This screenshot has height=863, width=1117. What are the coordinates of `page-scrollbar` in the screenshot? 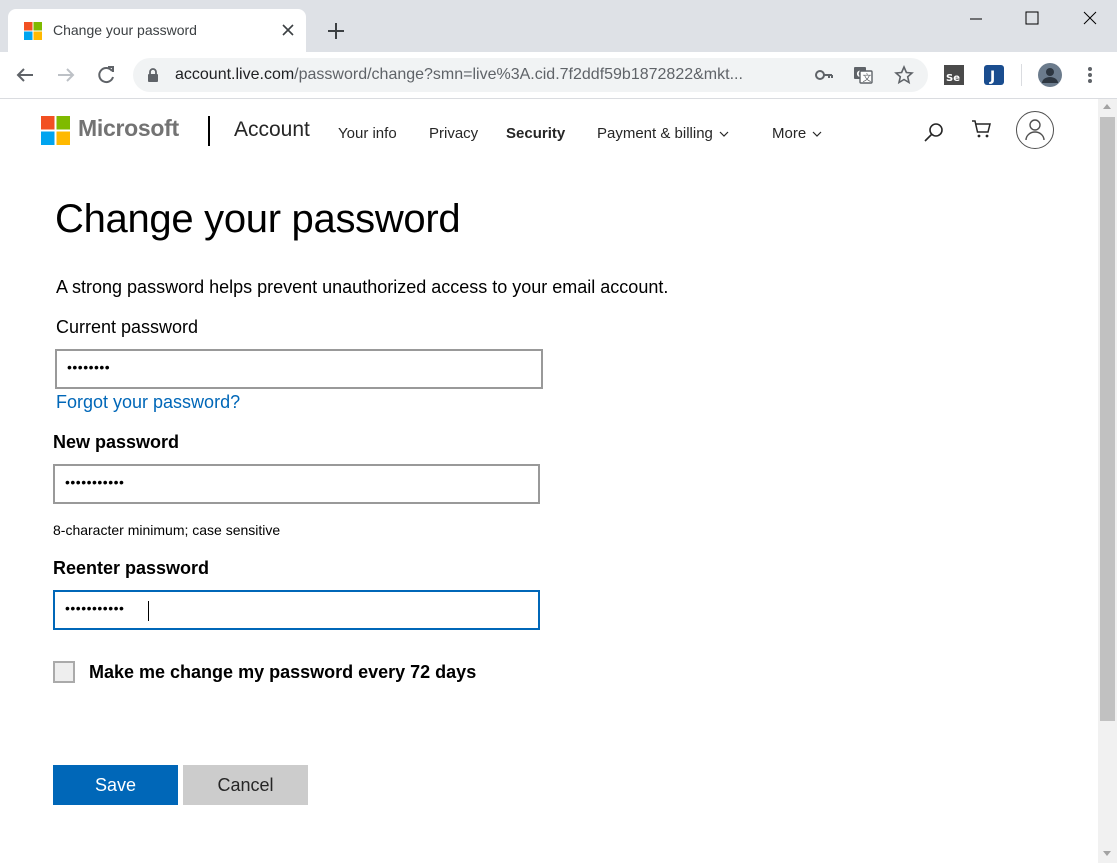 It's located at (1107, 481).